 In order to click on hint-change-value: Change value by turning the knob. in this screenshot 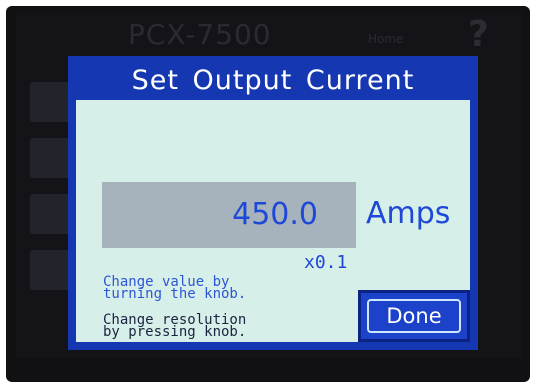, I will do `click(175, 288)`.